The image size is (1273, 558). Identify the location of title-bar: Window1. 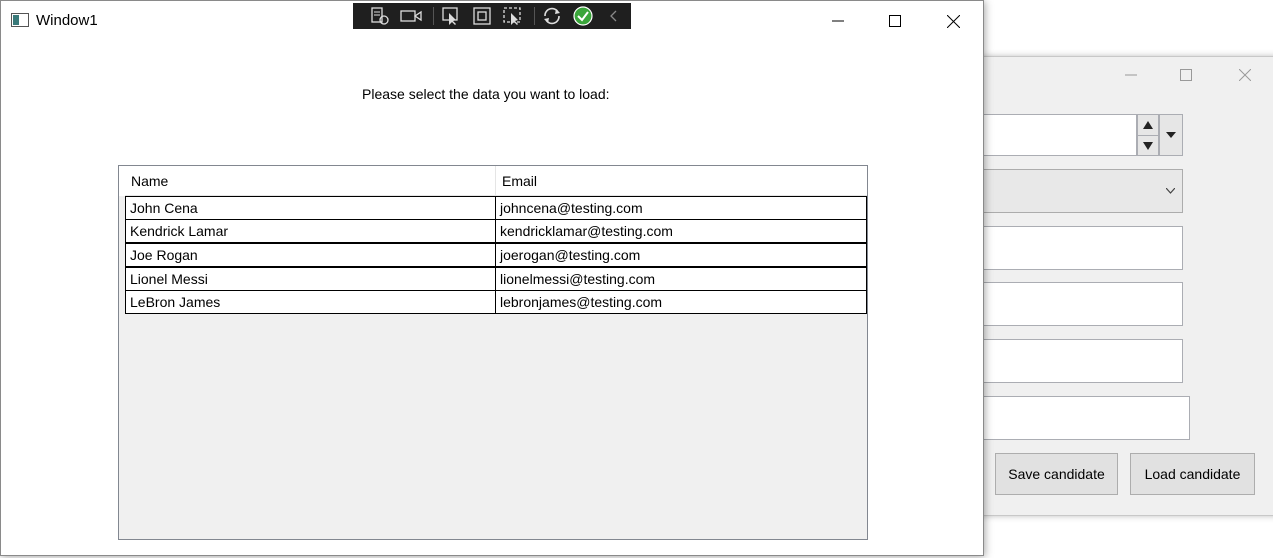
(492, 21).